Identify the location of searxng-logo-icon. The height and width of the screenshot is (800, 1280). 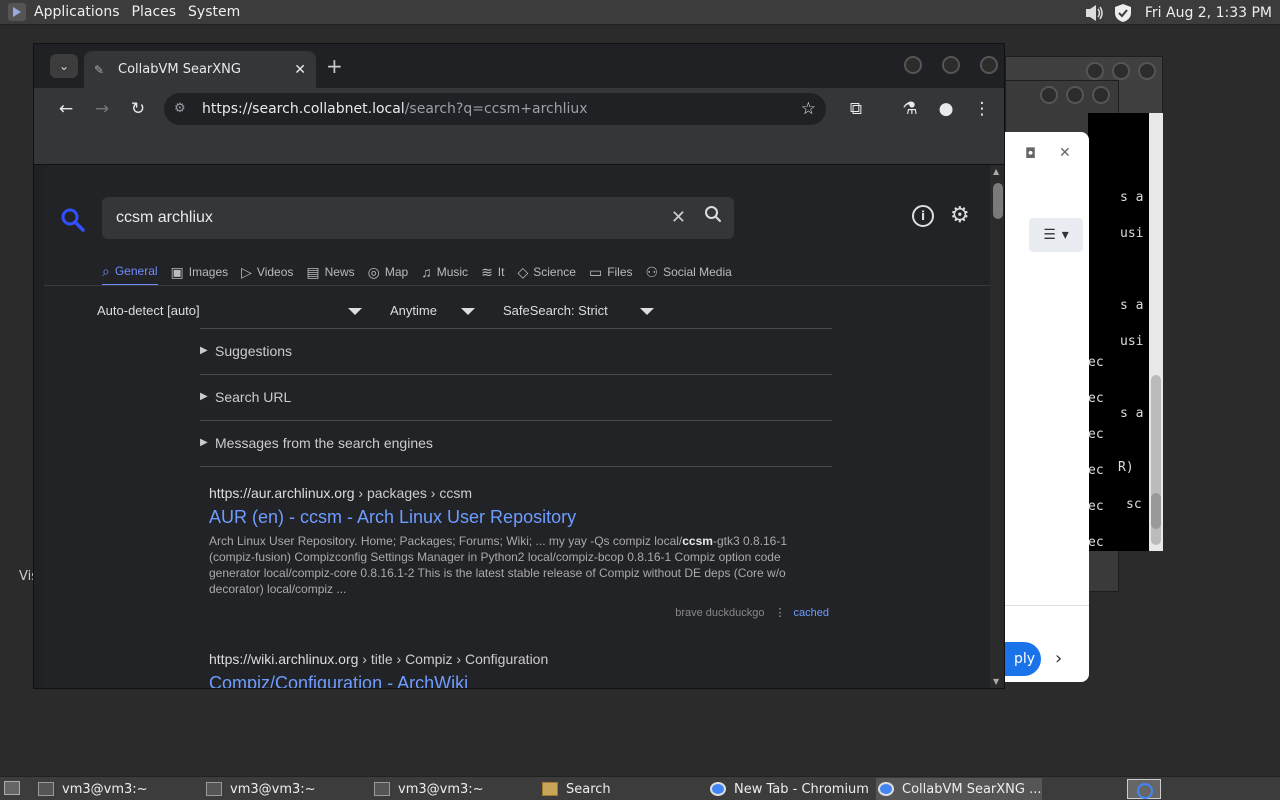
(73, 223).